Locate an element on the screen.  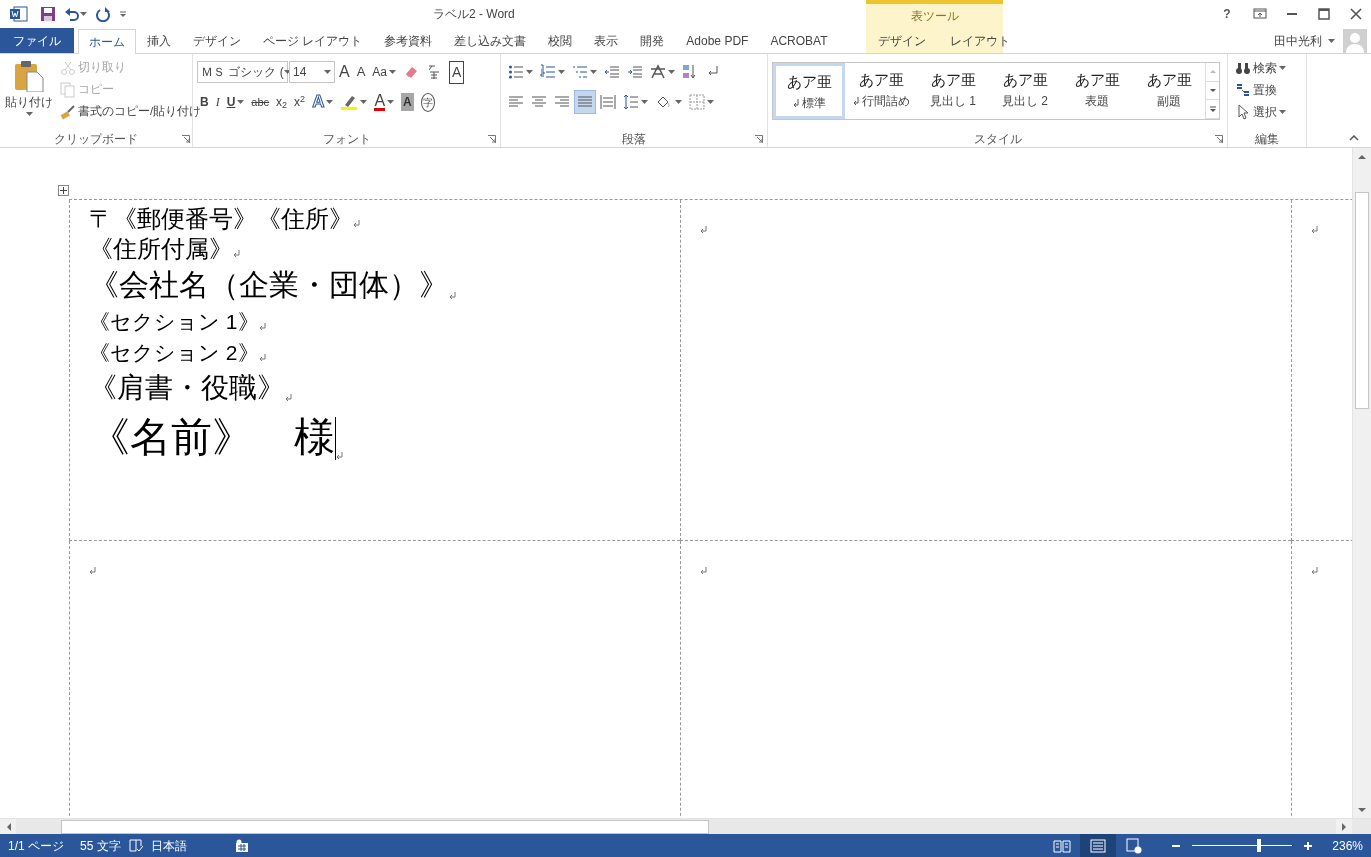
ribbon-tab: ページ レイアウト is located at coordinates (313, 40).